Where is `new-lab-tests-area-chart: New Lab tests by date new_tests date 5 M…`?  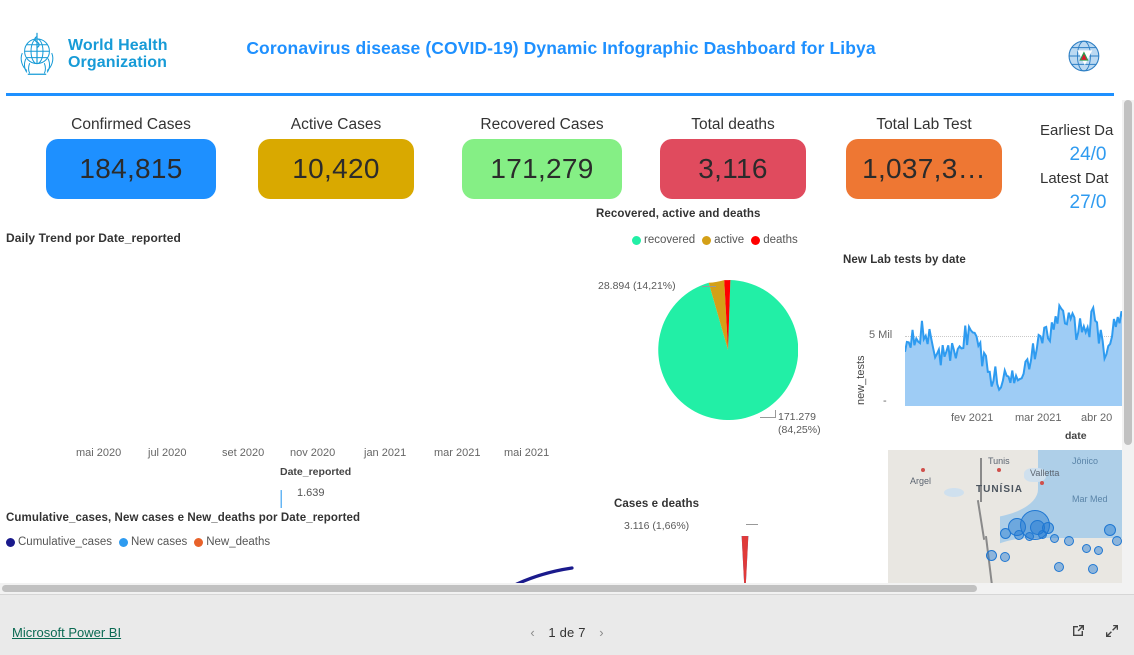 new-lab-tests-area-chart: New Lab tests by date new_tests date 5 M… is located at coordinates (986, 350).